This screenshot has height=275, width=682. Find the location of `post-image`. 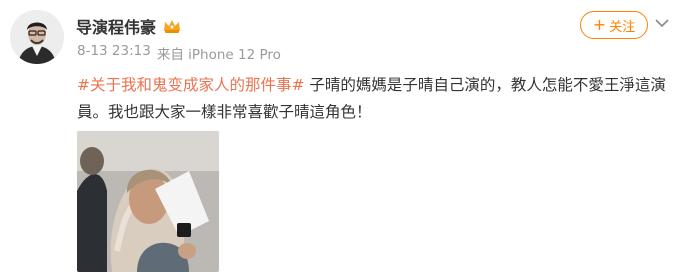

post-image is located at coordinates (148, 201).